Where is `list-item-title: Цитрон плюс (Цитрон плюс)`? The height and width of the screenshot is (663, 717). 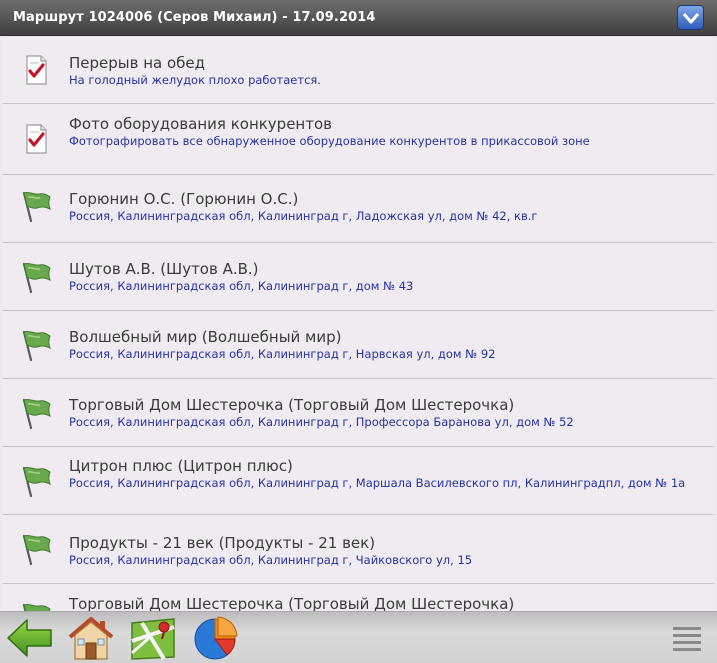 list-item-title: Цитрон плюс (Цитрон плюс) is located at coordinates (181, 466).